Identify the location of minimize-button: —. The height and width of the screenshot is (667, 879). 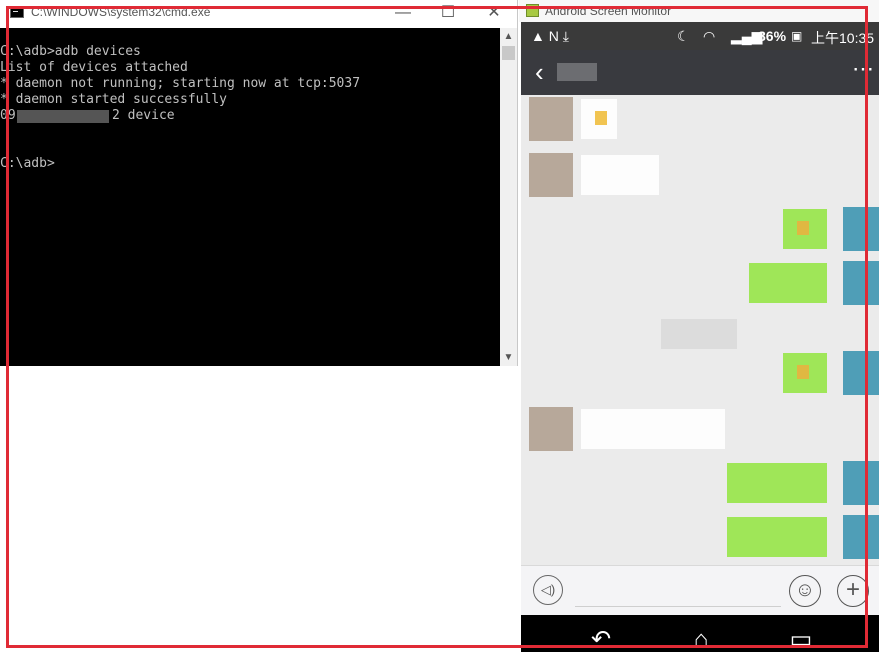
(403, 13).